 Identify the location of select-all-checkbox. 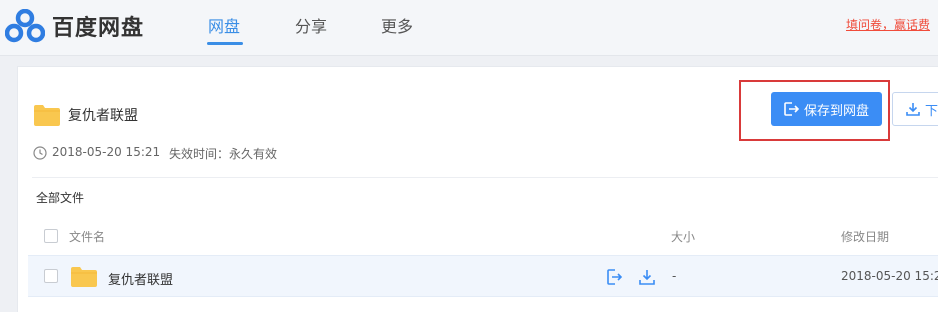
(51, 236).